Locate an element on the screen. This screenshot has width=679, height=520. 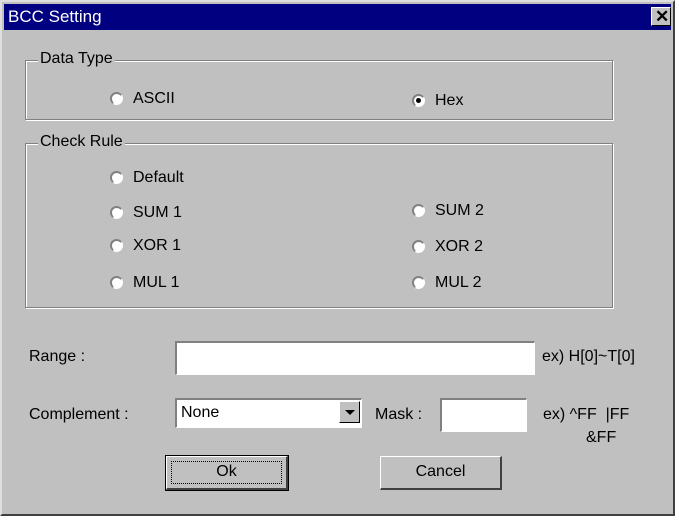
complement-label: Complement : is located at coordinates (79, 414).